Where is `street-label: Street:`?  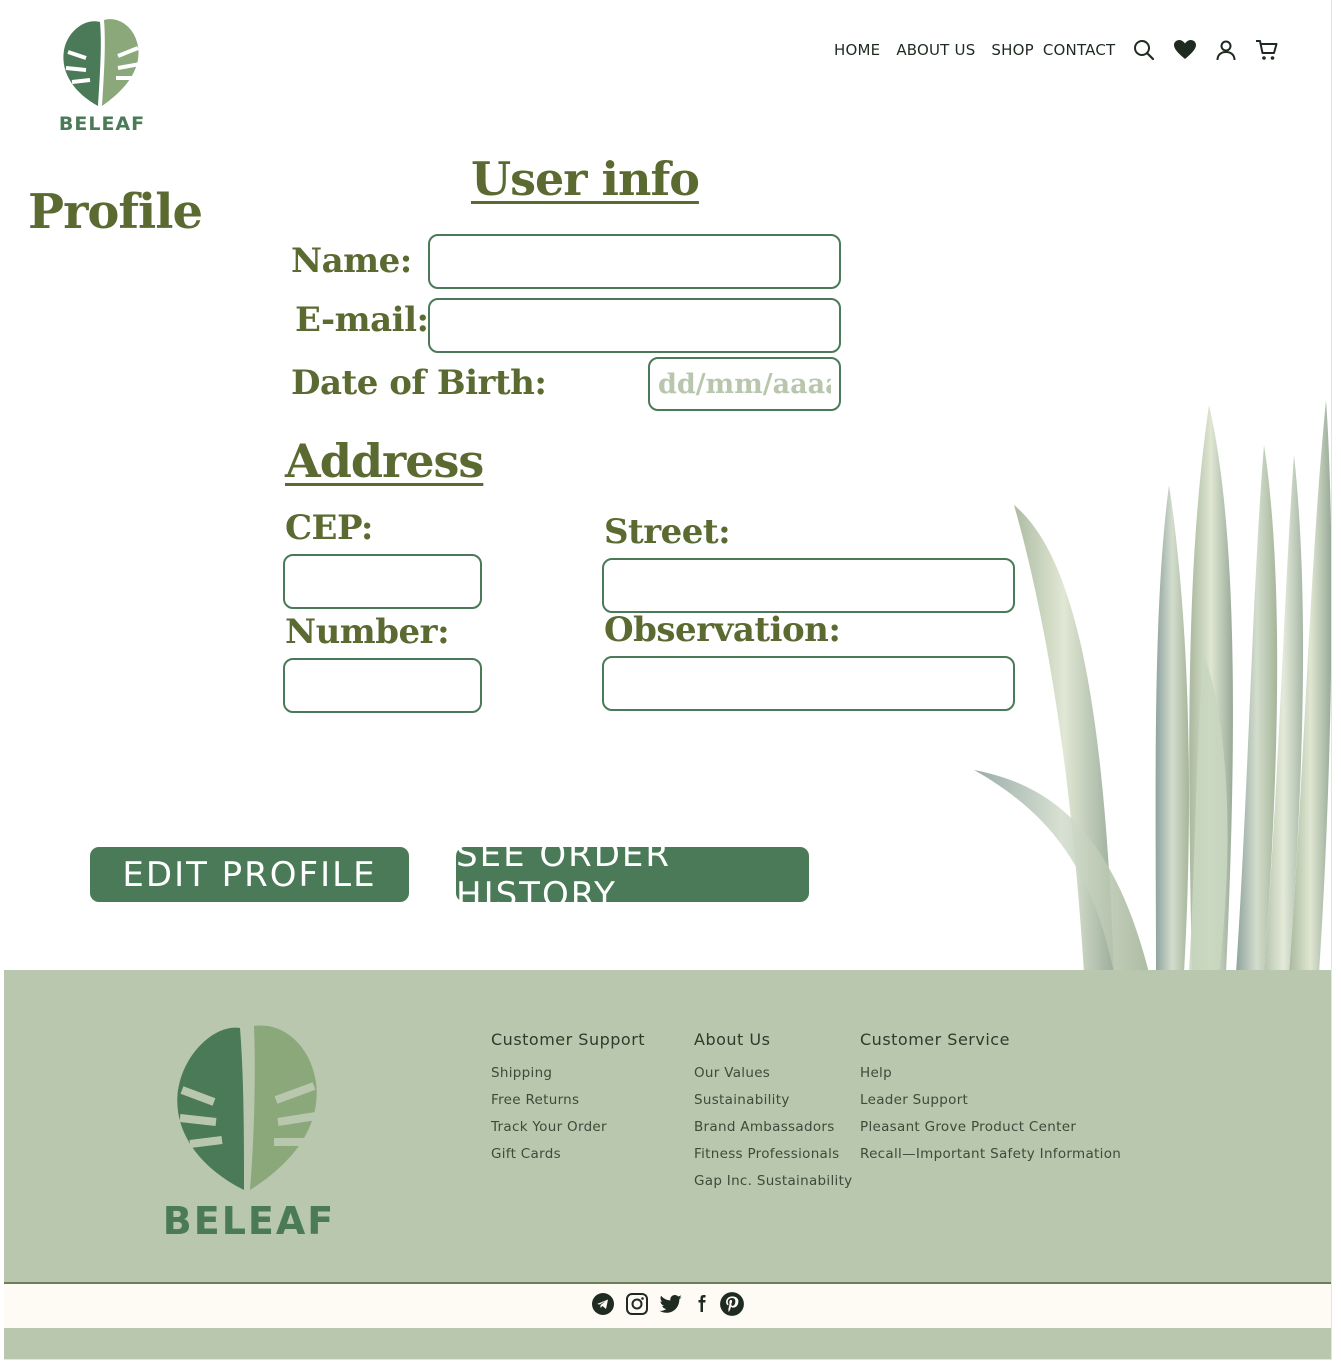
street-label: Street: is located at coordinates (667, 532).